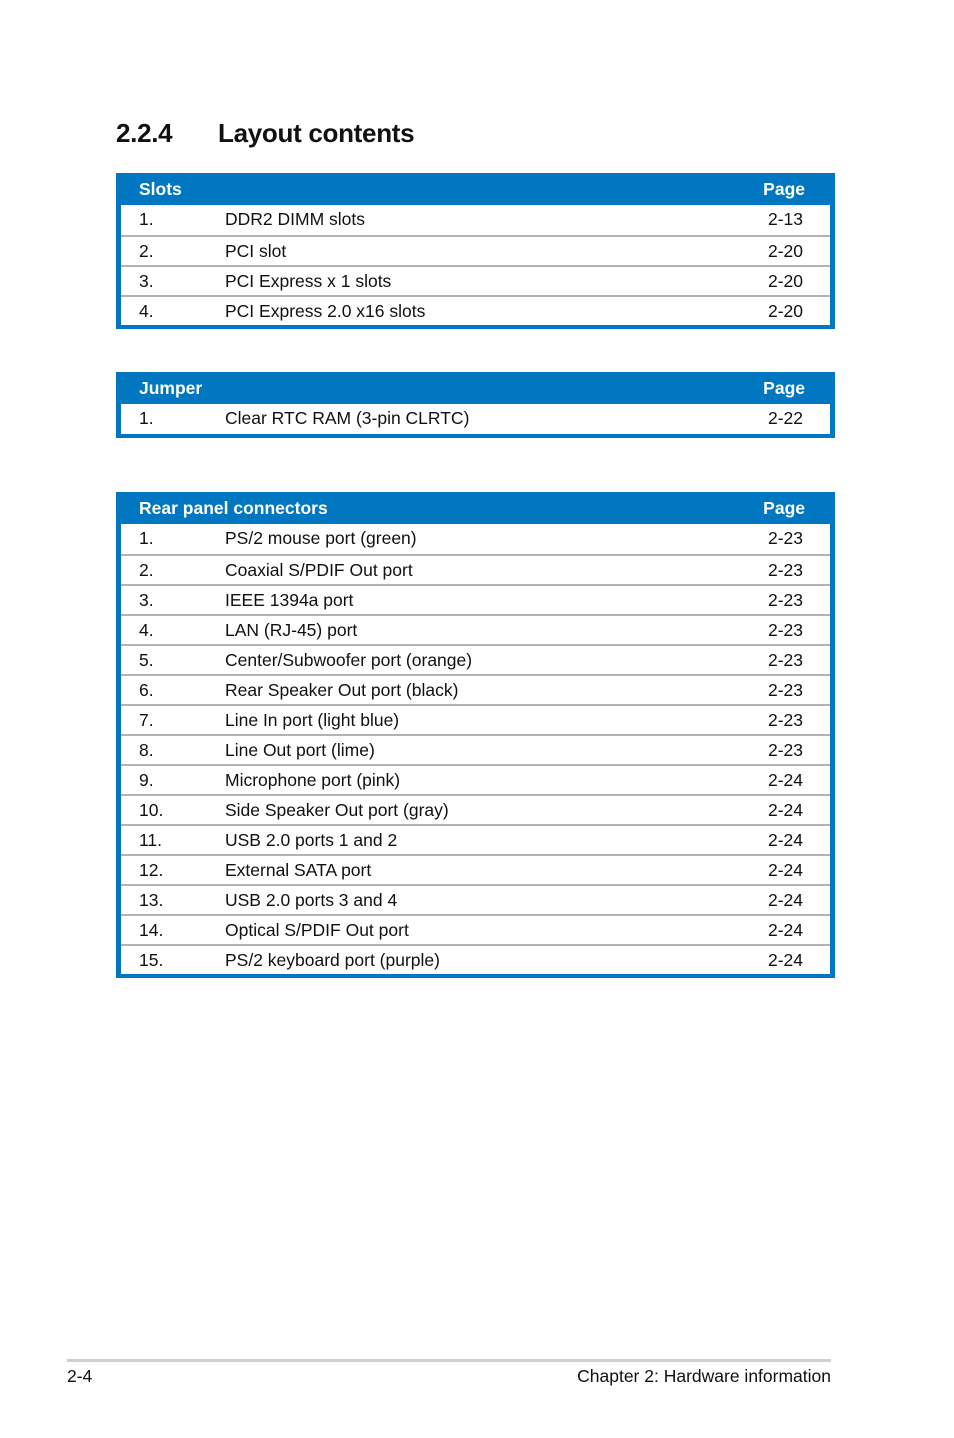 This screenshot has width=954, height=1438. What do you see at coordinates (325, 311) in the screenshot?
I see `row-item: PCI Express 2.0 x16 slots` at bounding box center [325, 311].